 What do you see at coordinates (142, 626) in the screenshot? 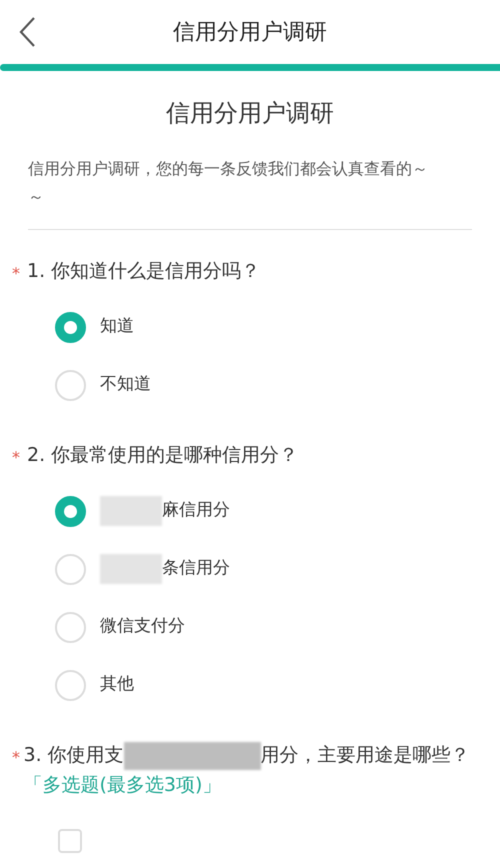
I see `option-label: 微信支付分` at bounding box center [142, 626].